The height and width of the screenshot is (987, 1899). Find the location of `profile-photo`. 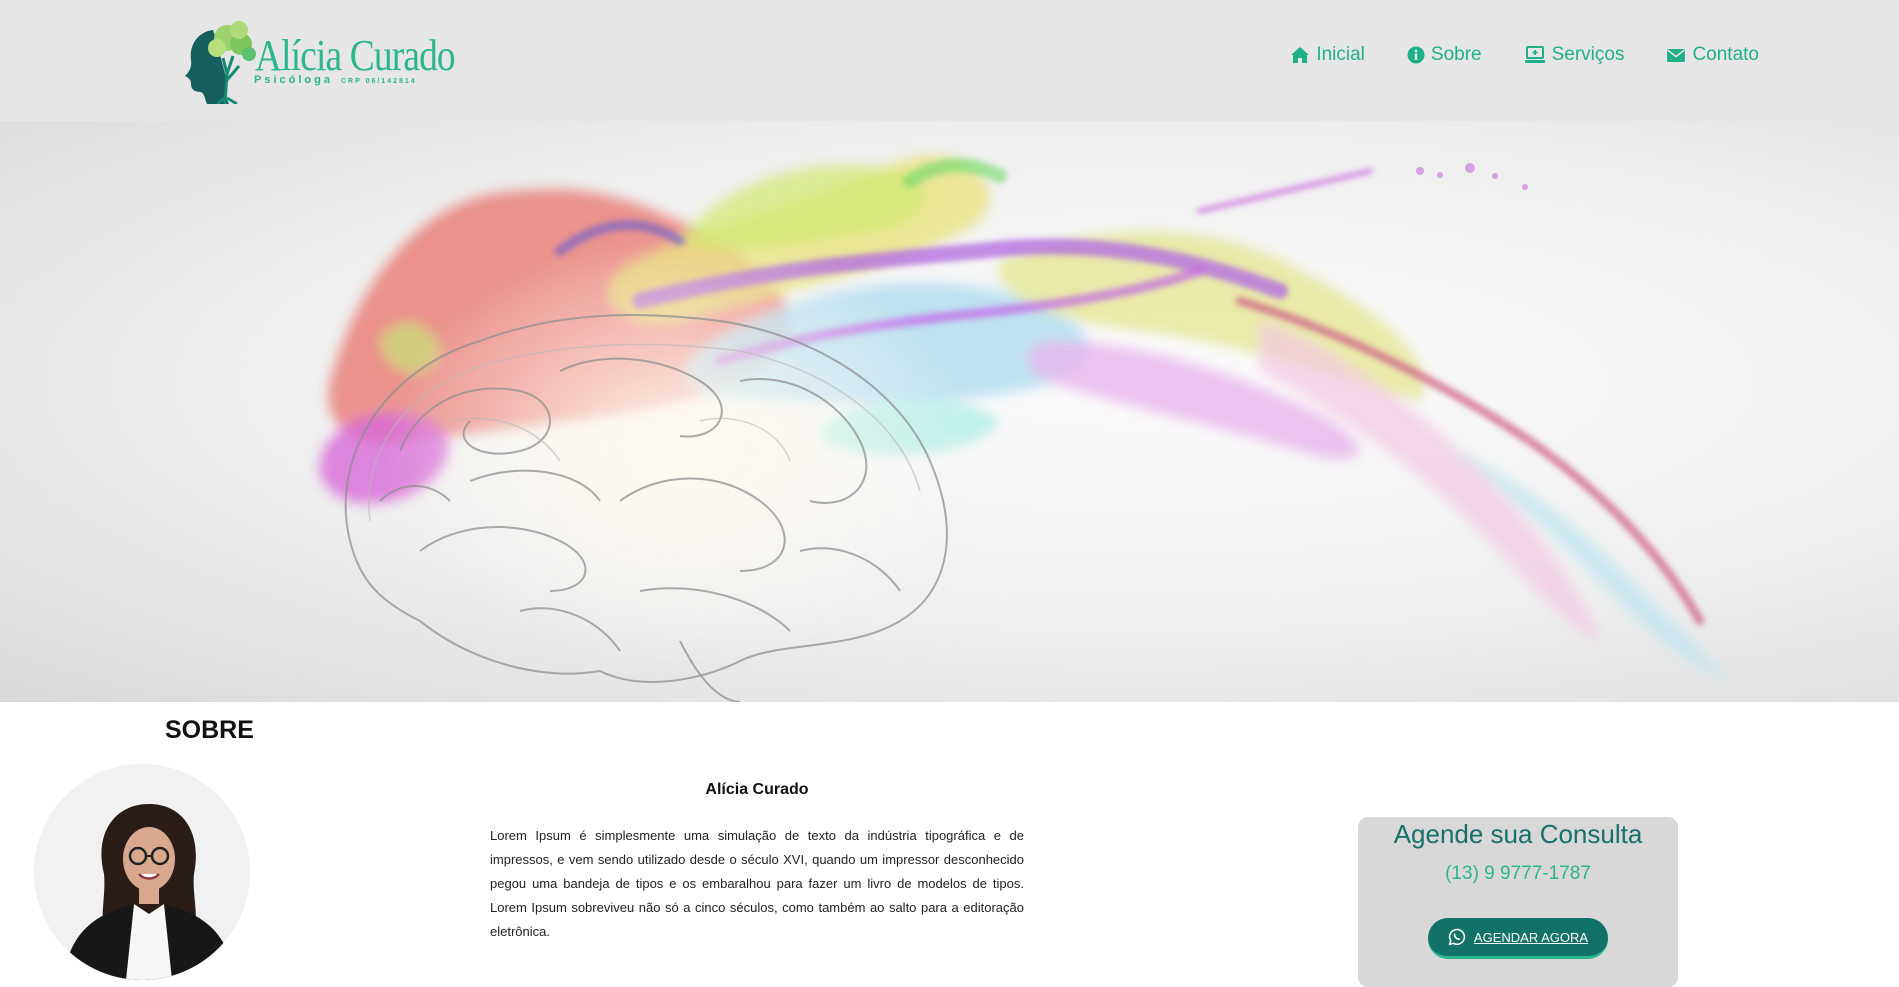

profile-photo is located at coordinates (142, 872).